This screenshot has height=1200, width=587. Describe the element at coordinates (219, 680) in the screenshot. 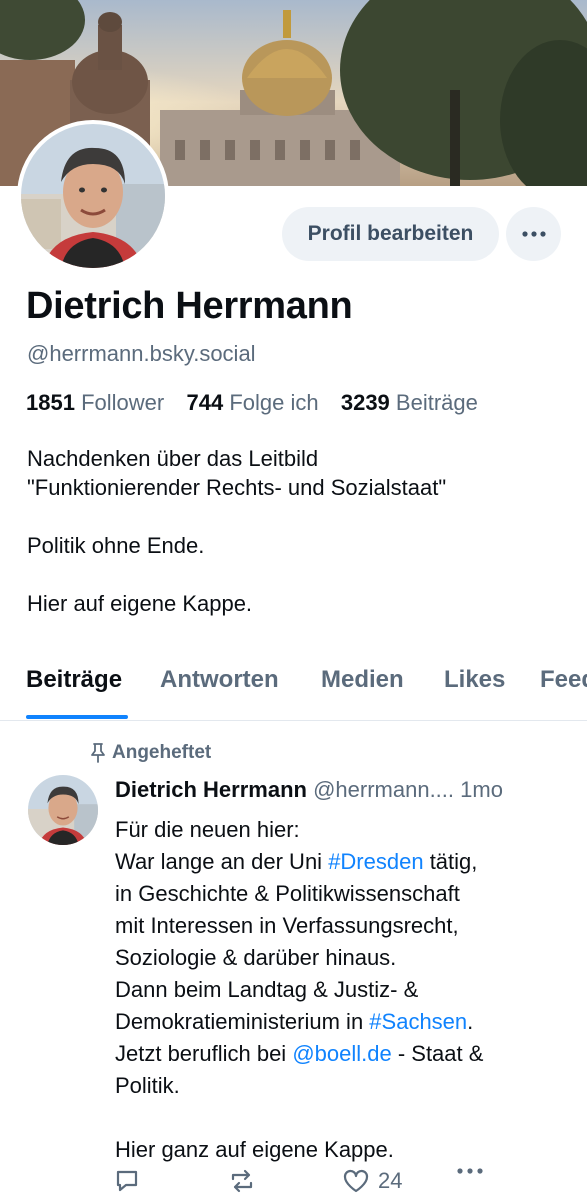

I see `tab-replies: Antworten` at that location.